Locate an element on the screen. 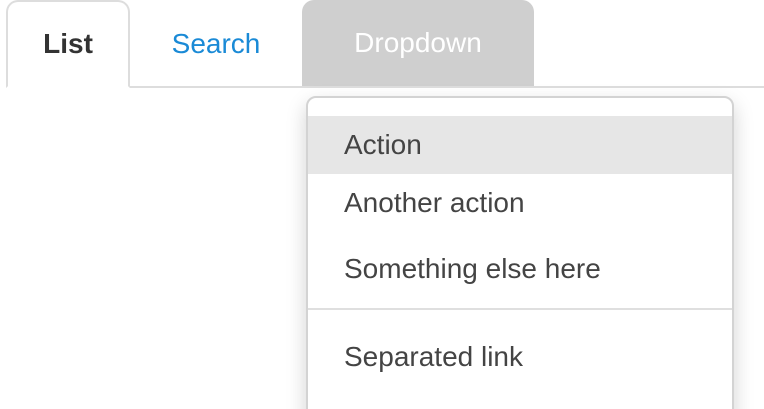 This screenshot has width=764, height=409. tab-list: List is located at coordinates (68, 44).